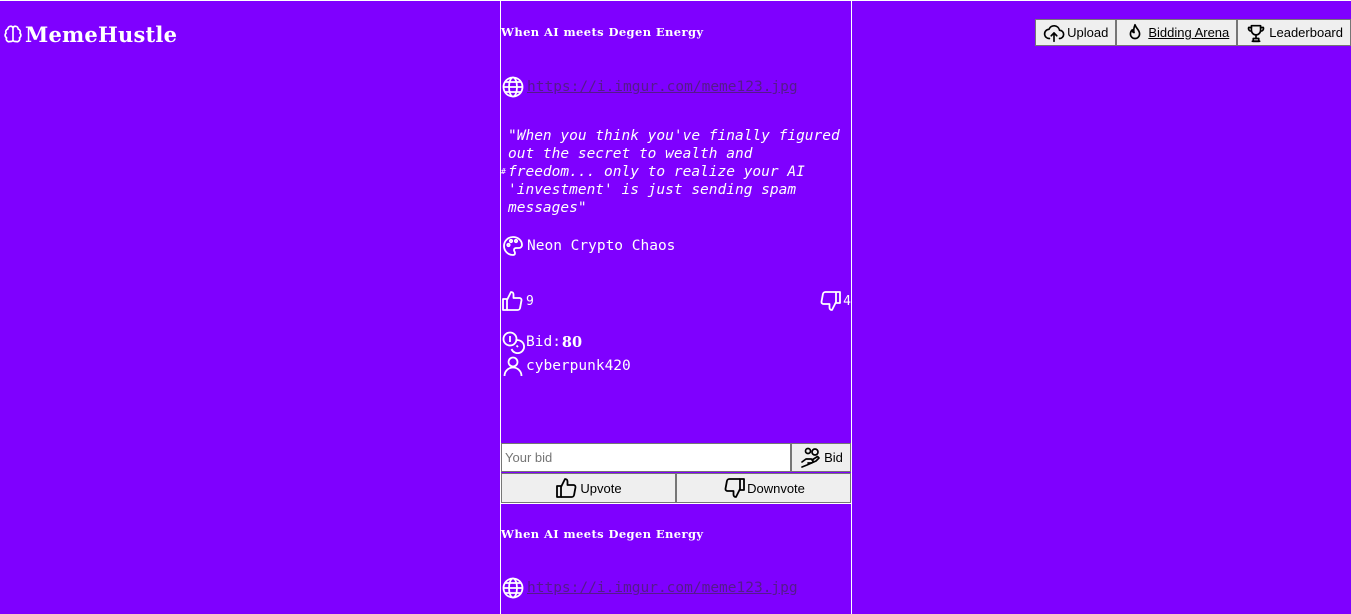  Describe the element at coordinates (601, 246) in the screenshot. I see `vibe-label: Neon Crypto Chaos` at that location.